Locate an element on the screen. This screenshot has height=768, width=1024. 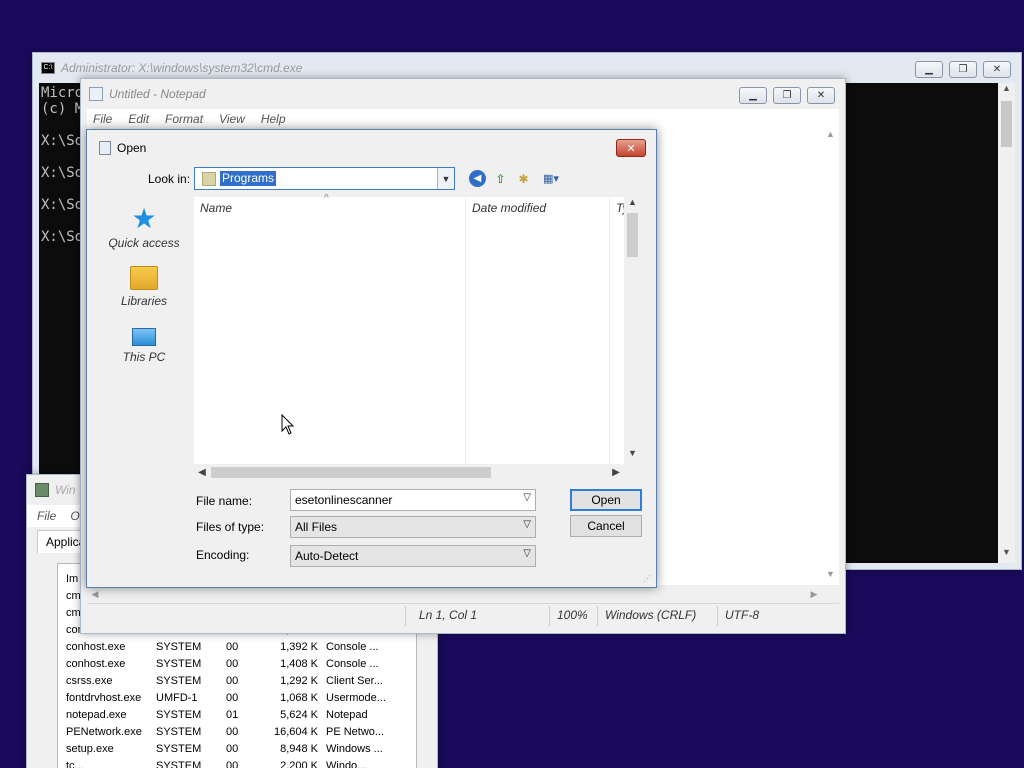
process-description: Notepad is located at coordinates (347, 714).